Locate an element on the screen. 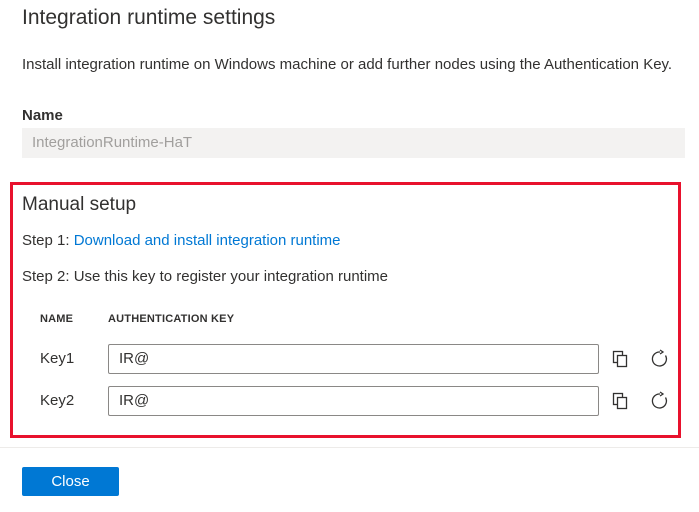 Image resolution: width=699 pixels, height=512 pixels. key1-input: IR@ is located at coordinates (353, 359).